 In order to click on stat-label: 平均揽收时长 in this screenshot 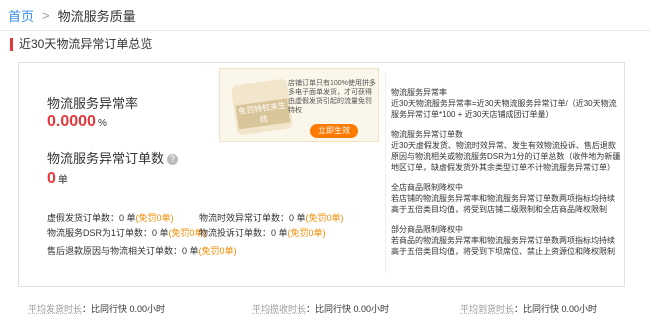, I will do `click(279, 309)`.